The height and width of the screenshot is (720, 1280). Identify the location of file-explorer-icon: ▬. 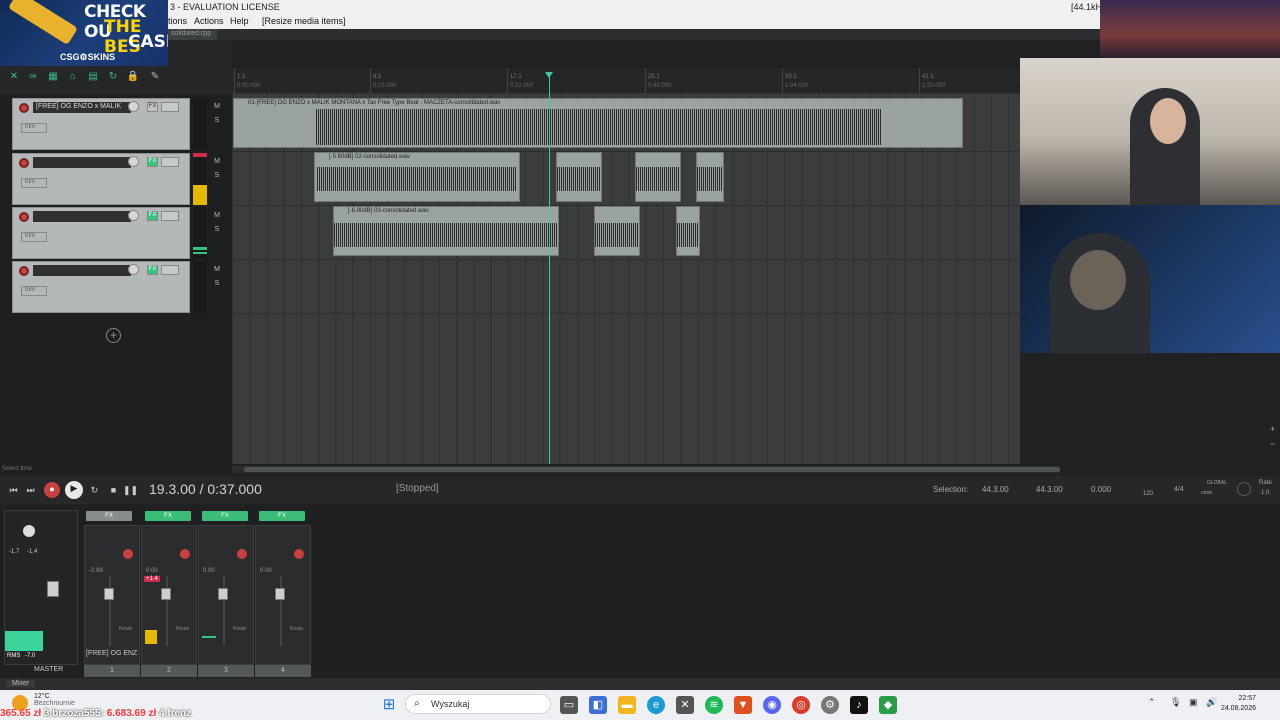
(627, 705).